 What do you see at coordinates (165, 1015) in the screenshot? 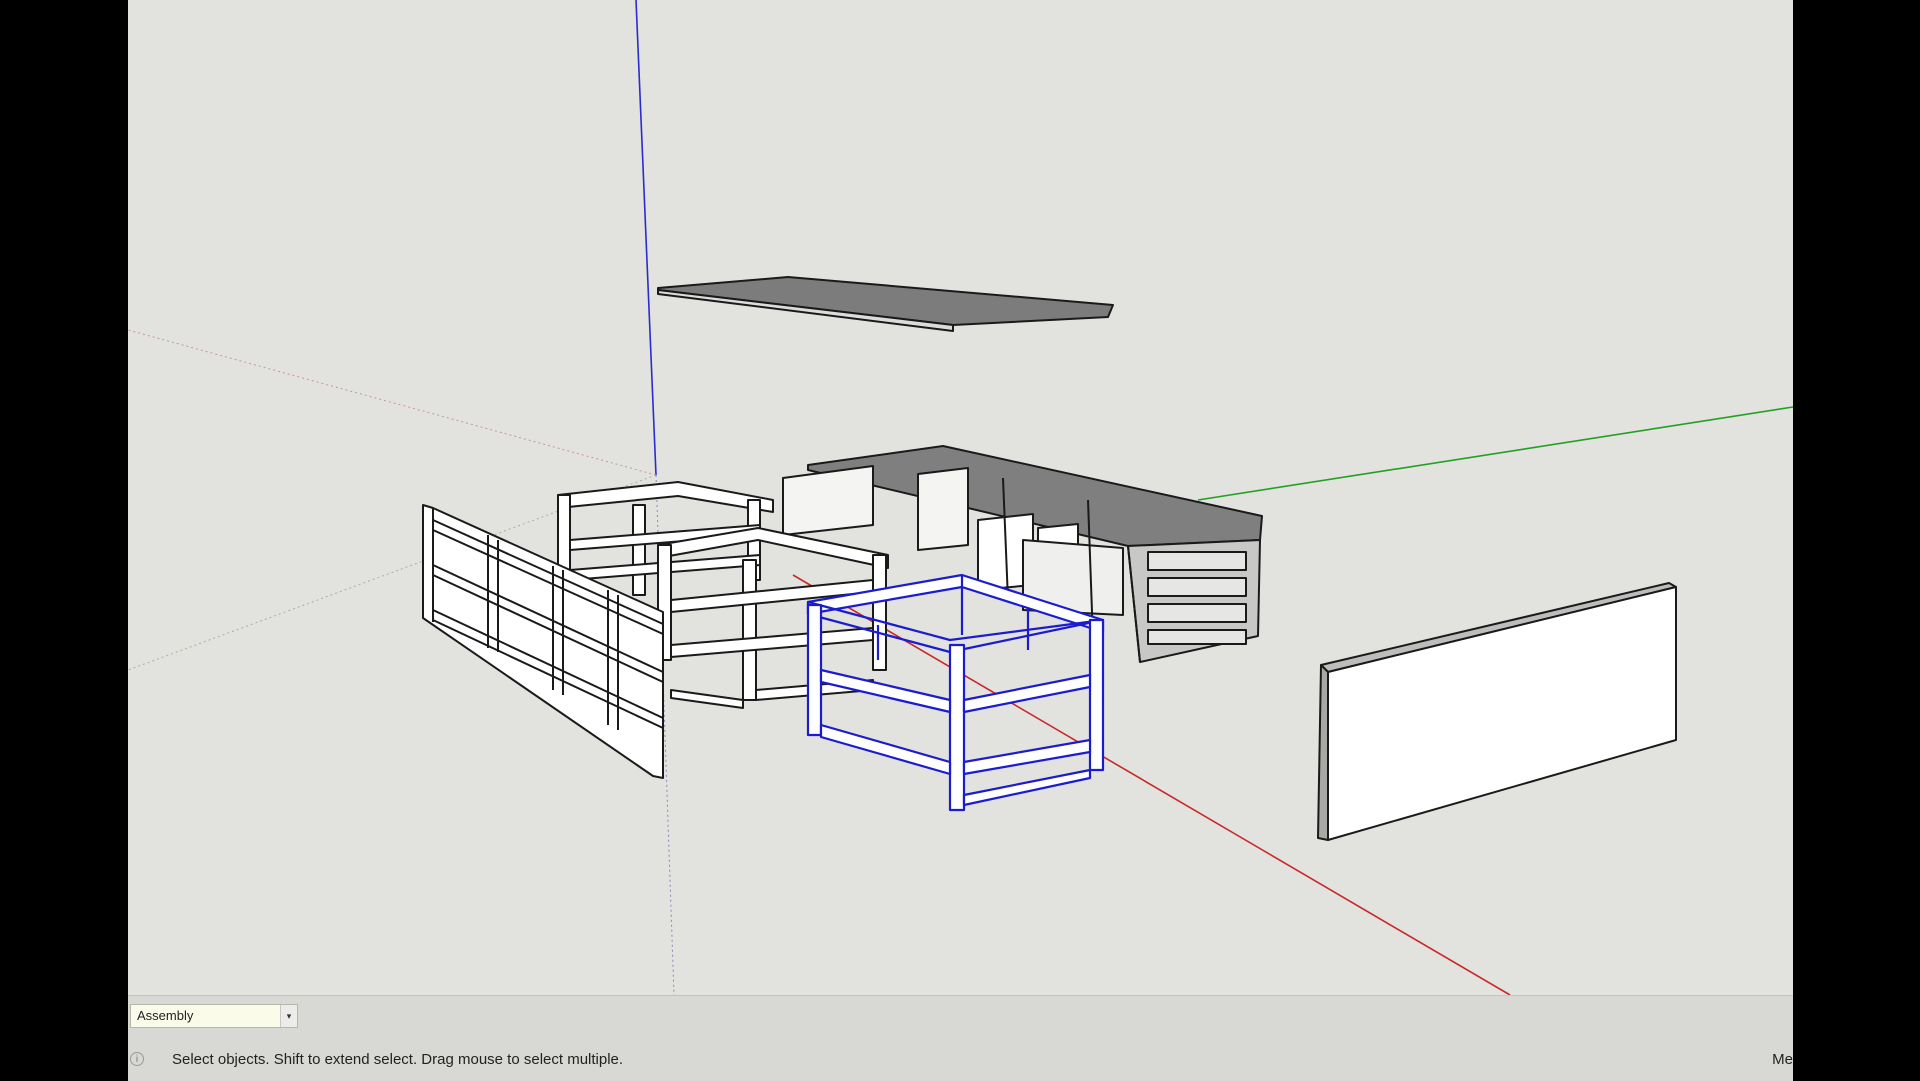
I see `scene-tab-label: Assembly` at bounding box center [165, 1015].